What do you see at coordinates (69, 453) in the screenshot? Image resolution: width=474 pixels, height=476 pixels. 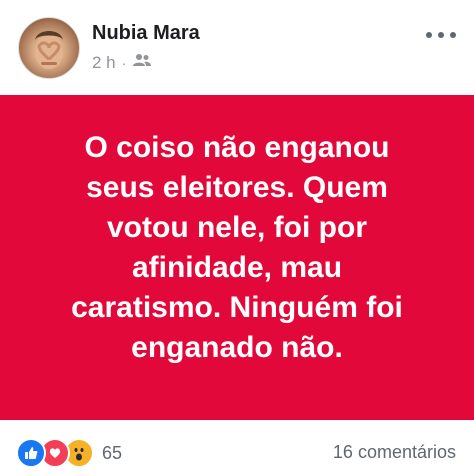 I see `reactions: 65` at bounding box center [69, 453].